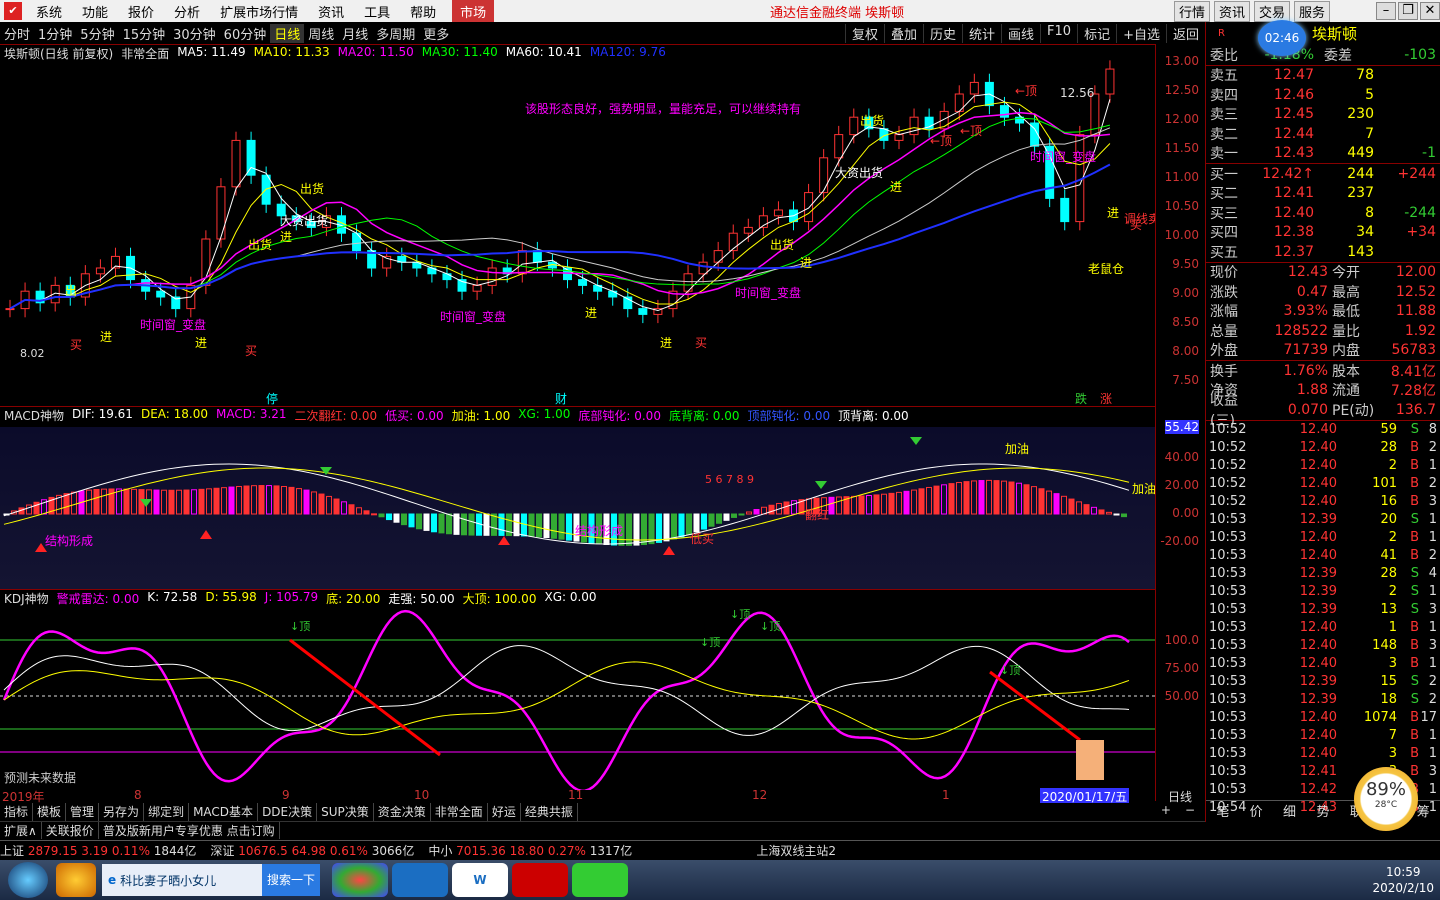 This screenshot has height=900, width=1440. I want to click on tab-fund: 资金决策, so click(402, 812).